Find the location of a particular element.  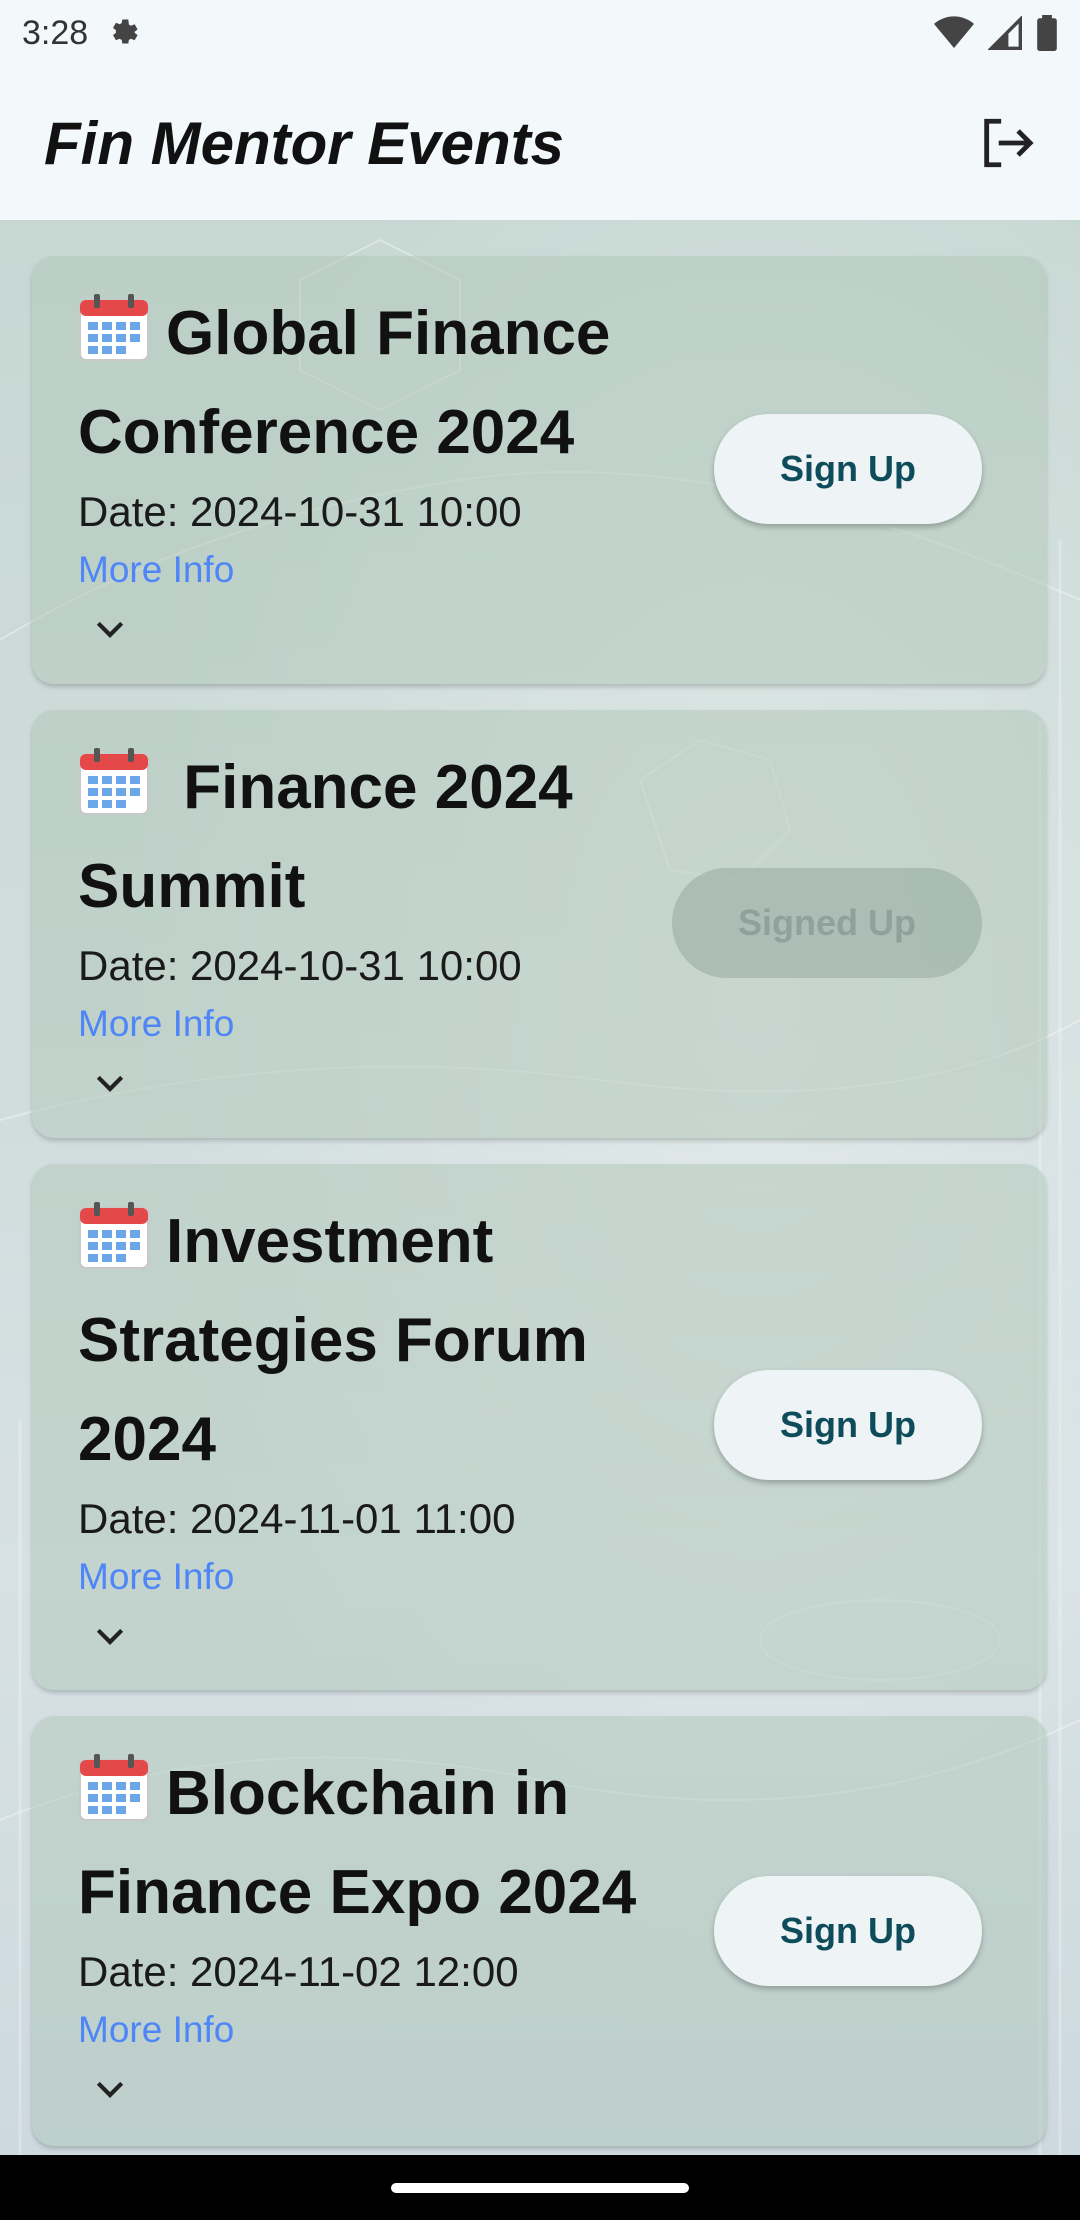

signed-up-button: Signed Up is located at coordinates (827, 923).